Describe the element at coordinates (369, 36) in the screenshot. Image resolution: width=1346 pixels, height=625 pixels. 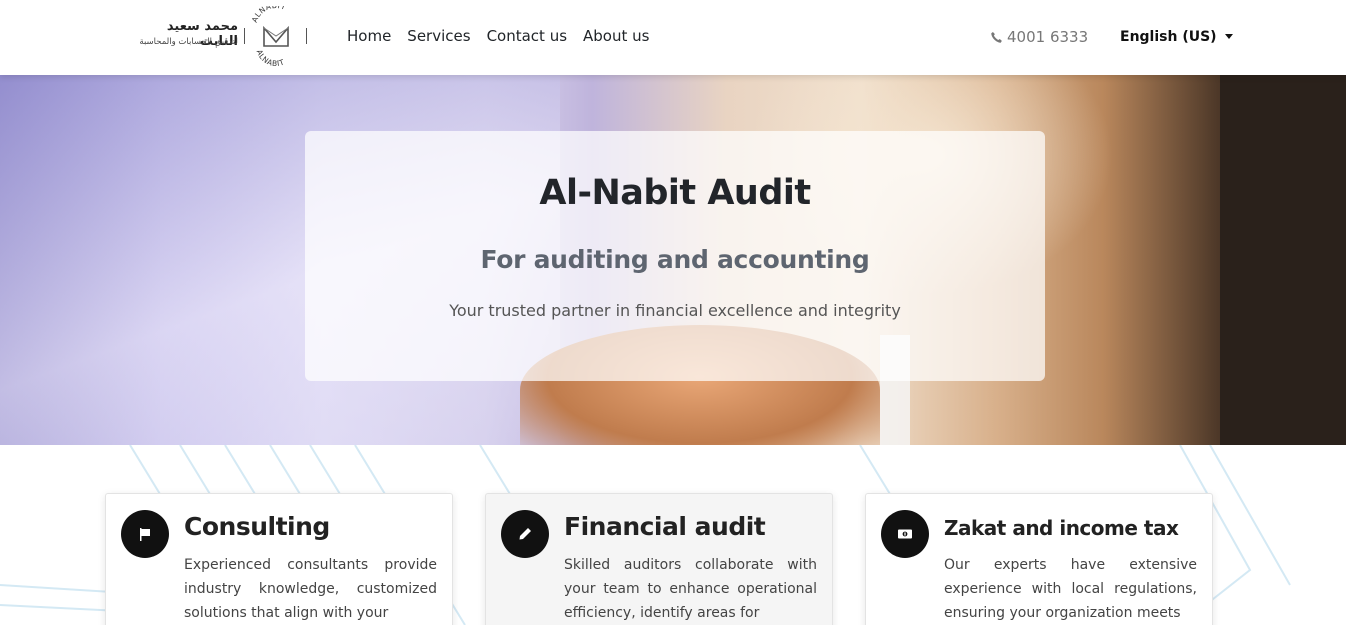
I see `nav-home: Home` at that location.